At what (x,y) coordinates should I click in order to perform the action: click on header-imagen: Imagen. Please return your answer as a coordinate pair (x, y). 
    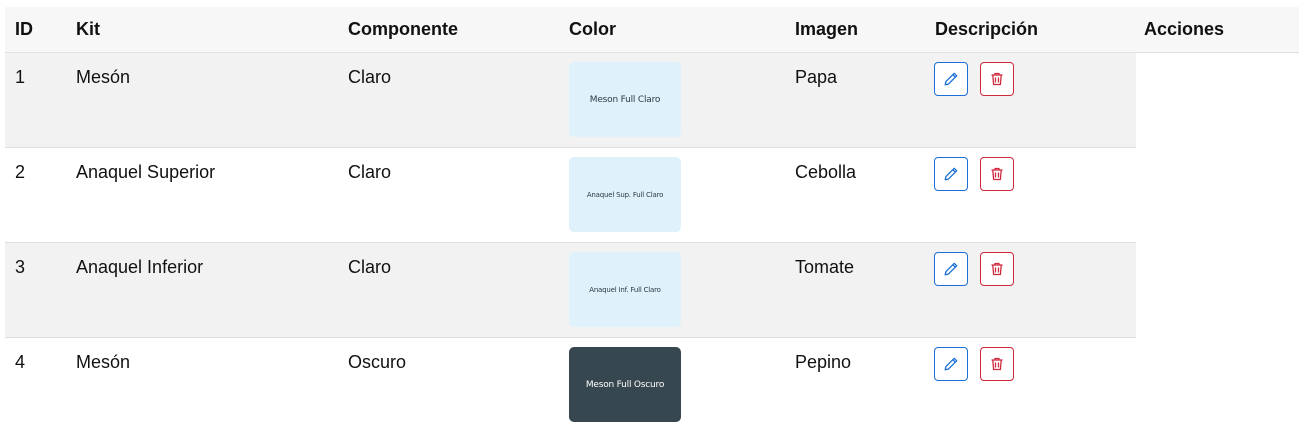
    Looking at the image, I should click on (827, 29).